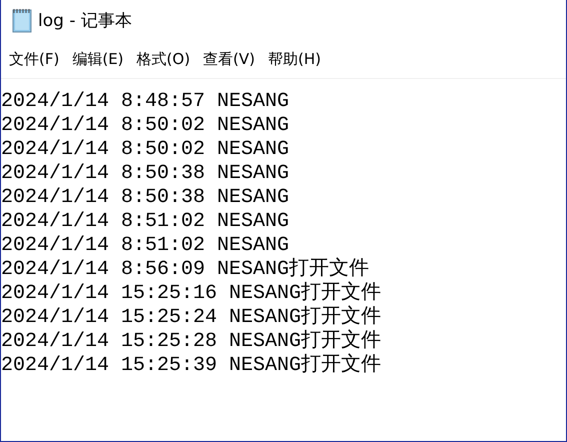 Image resolution: width=567 pixels, height=442 pixels. I want to click on window-title: log - 记事本, so click(85, 21).